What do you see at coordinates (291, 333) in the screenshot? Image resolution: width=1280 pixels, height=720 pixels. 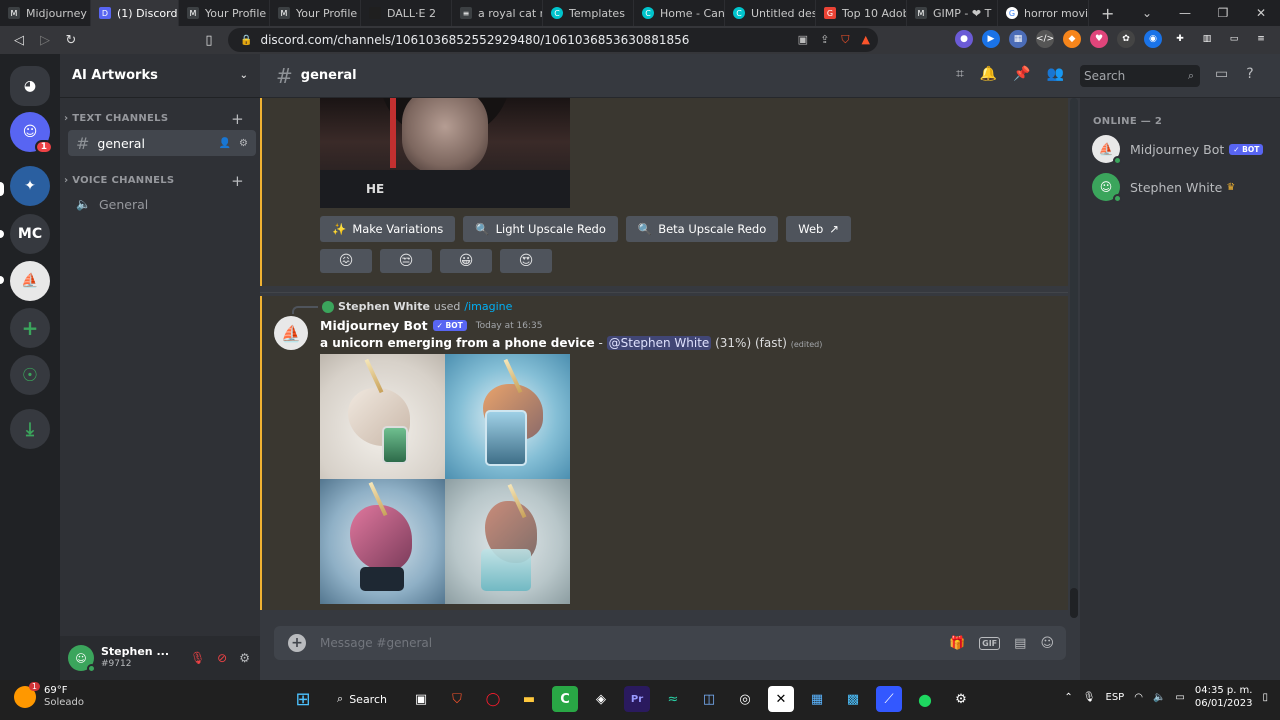 I see `avatar: ⛵` at bounding box center [291, 333].